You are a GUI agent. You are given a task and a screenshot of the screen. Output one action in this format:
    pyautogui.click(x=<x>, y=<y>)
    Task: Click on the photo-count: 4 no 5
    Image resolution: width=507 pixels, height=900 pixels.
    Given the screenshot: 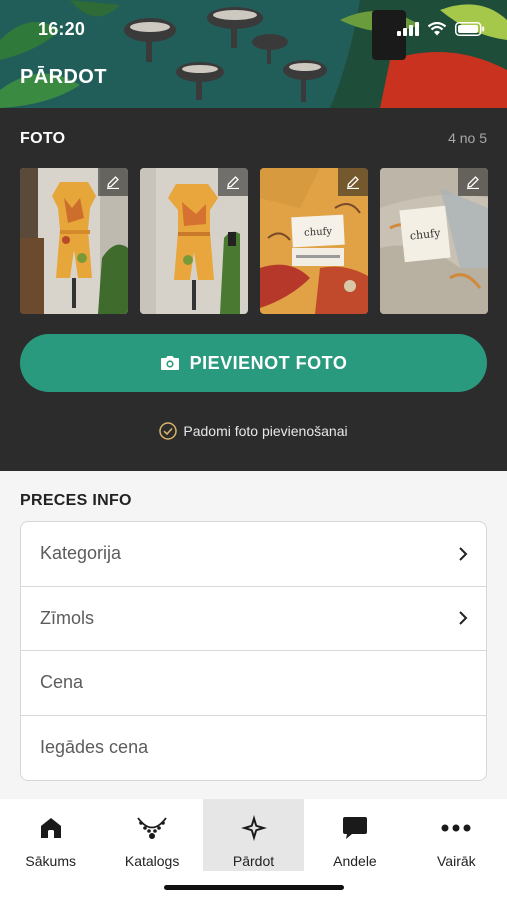 What is the action you would take?
    pyautogui.click(x=467, y=138)
    